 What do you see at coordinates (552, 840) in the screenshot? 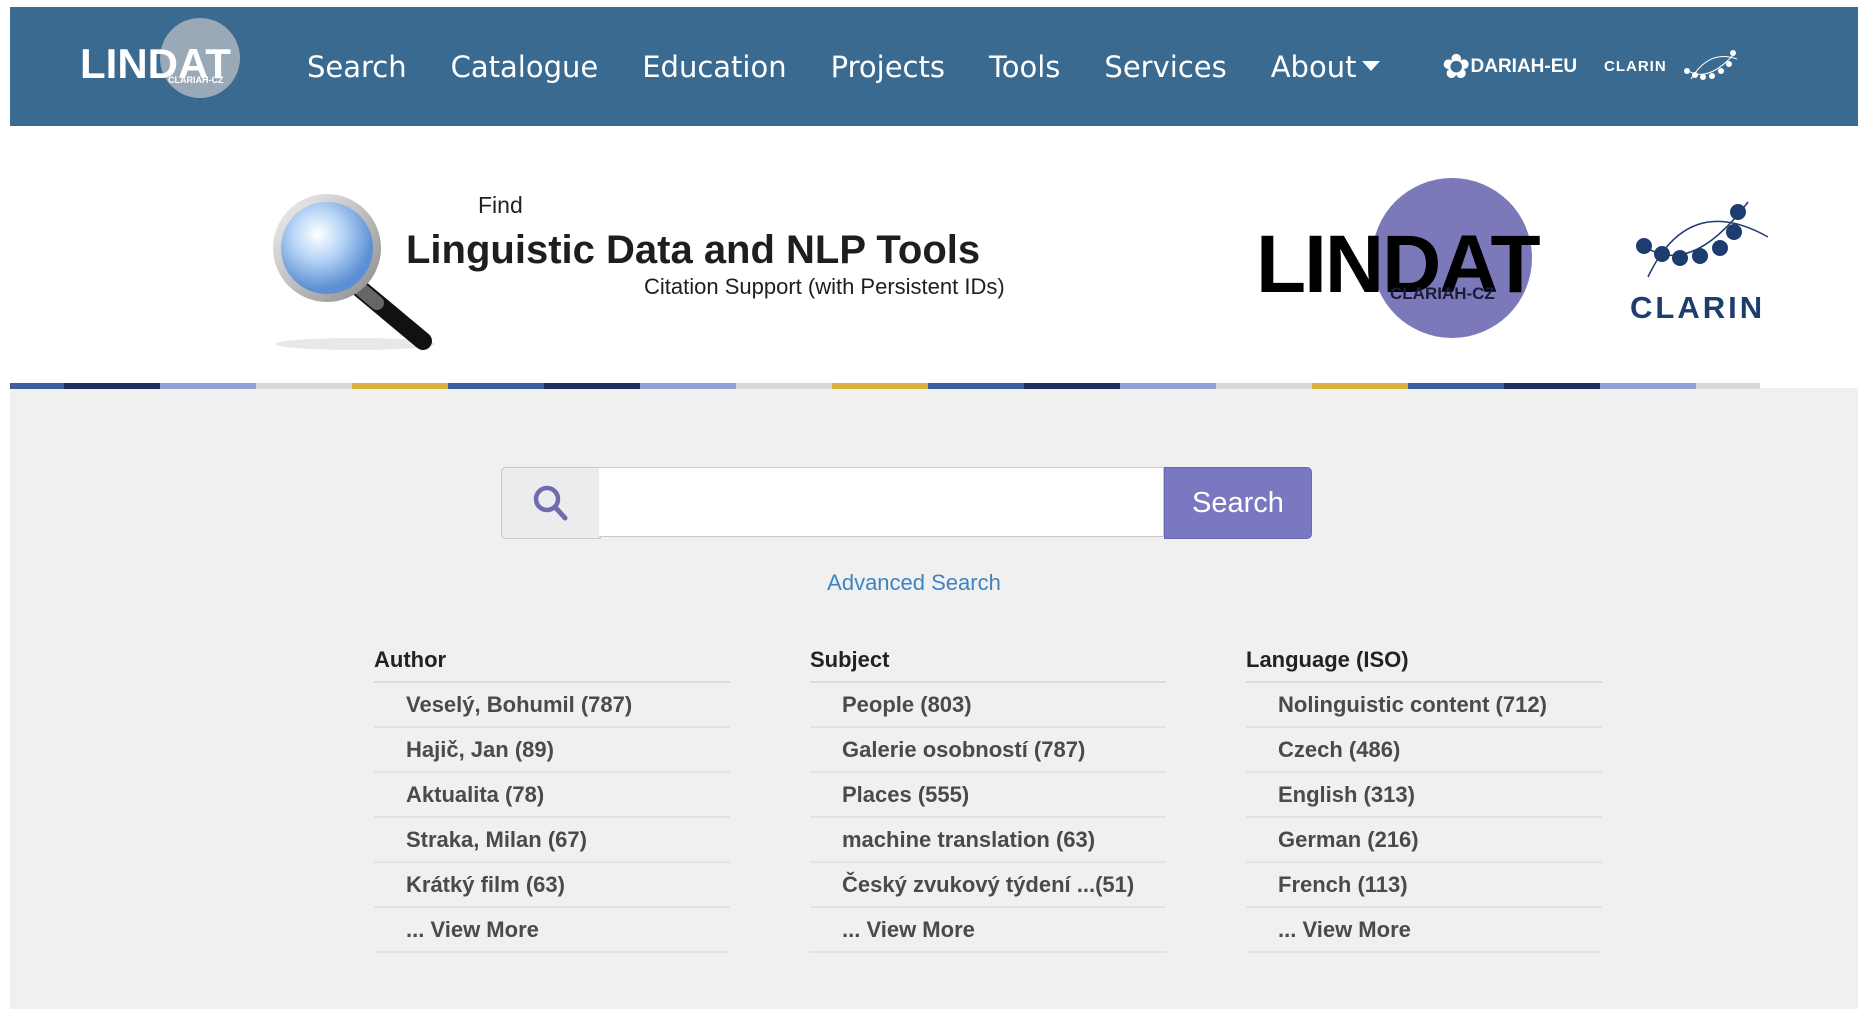
I see `facet-item: Straka, Milan (67)` at bounding box center [552, 840].